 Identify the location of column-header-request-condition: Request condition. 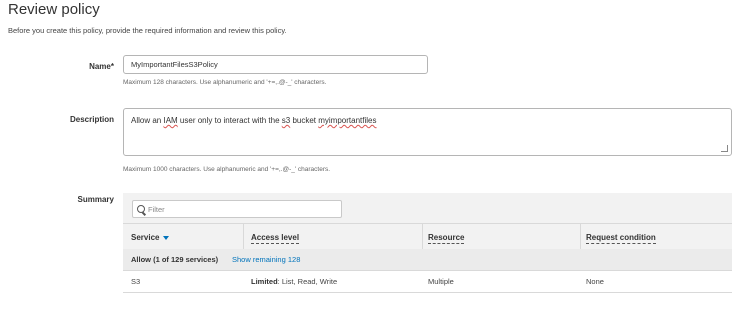
(621, 238).